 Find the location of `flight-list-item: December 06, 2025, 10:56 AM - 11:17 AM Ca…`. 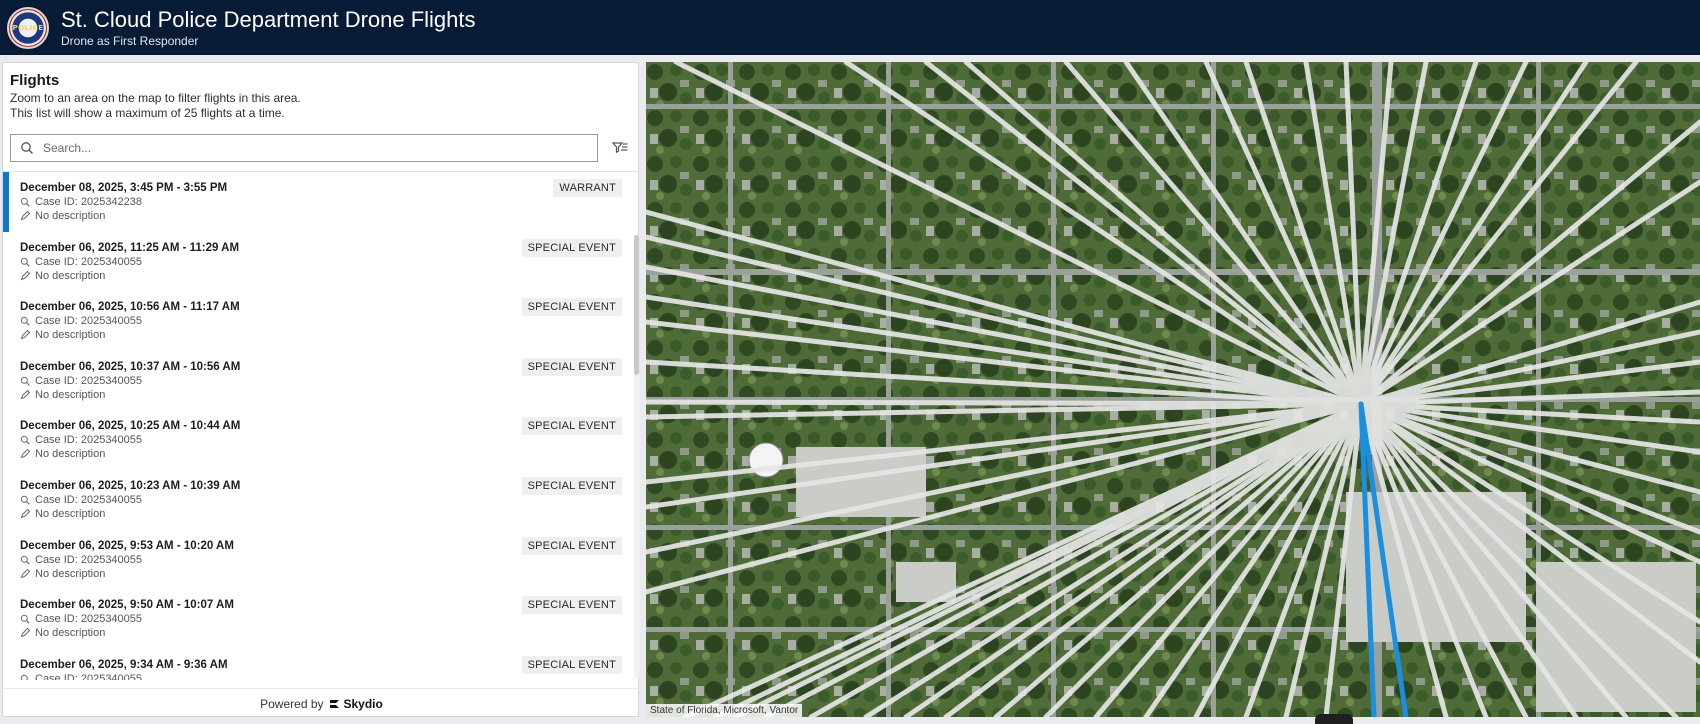

flight-list-item: December 06, 2025, 10:56 AM - 11:17 AM Ca… is located at coordinates (317, 321).